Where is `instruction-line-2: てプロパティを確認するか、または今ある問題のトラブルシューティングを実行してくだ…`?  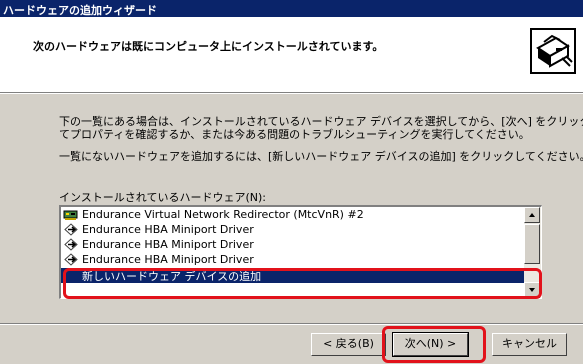 instruction-line-2: てプロパティを確認するか、または今ある問題のトラブルシューティングを実行してくだ… is located at coordinates (294, 134).